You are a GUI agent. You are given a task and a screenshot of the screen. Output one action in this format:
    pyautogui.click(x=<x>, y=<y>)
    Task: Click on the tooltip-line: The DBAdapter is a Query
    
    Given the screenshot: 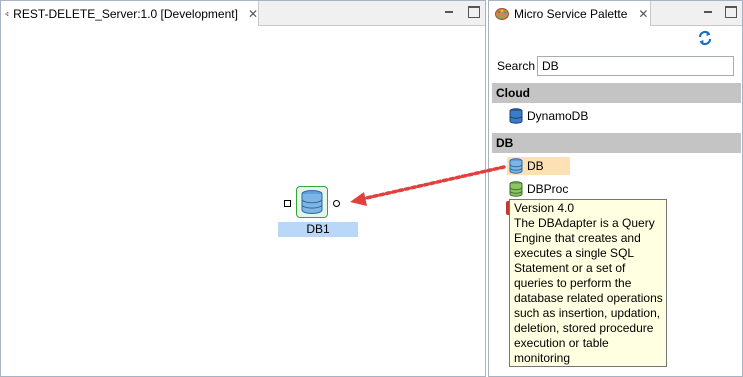 What is the action you would take?
    pyautogui.click(x=584, y=223)
    